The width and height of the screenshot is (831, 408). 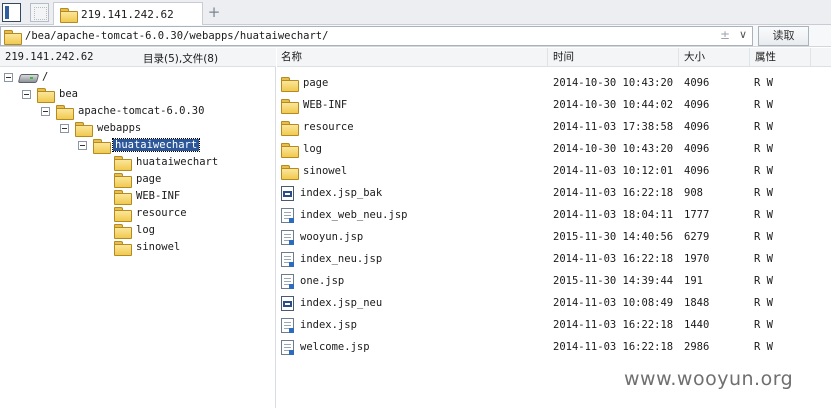 What do you see at coordinates (139, 145) in the screenshot?
I see `tree-node-huataiwechart: huataiwechart` at bounding box center [139, 145].